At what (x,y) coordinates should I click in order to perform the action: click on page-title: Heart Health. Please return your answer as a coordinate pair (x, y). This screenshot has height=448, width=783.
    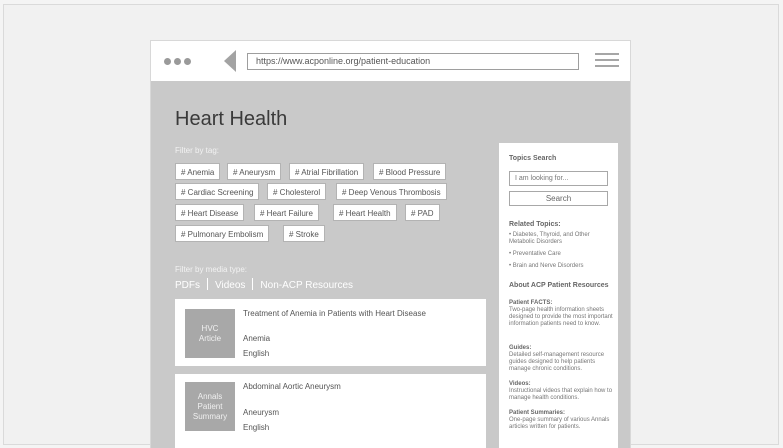
    Looking at the image, I should click on (231, 119).